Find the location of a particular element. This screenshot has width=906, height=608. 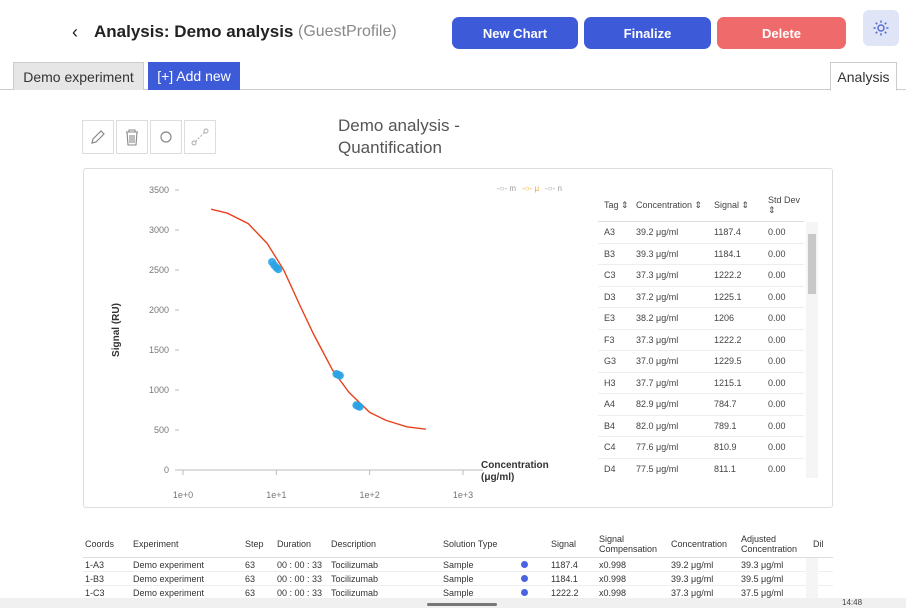

col-signal: Signal ⇕ is located at coordinates (737, 205).